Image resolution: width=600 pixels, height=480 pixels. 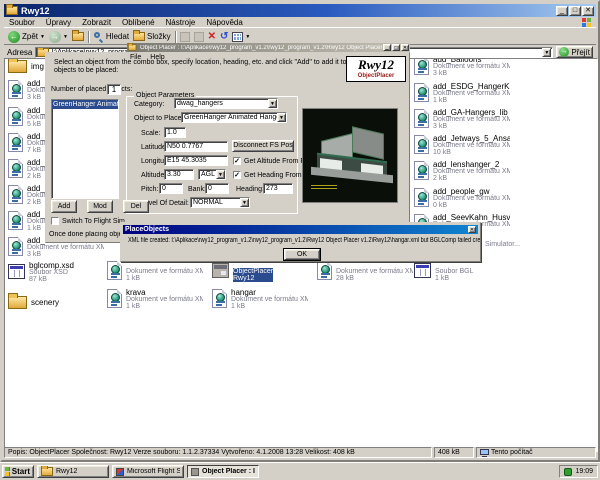 I want to click on heading-field: 273, so click(x=278, y=188).